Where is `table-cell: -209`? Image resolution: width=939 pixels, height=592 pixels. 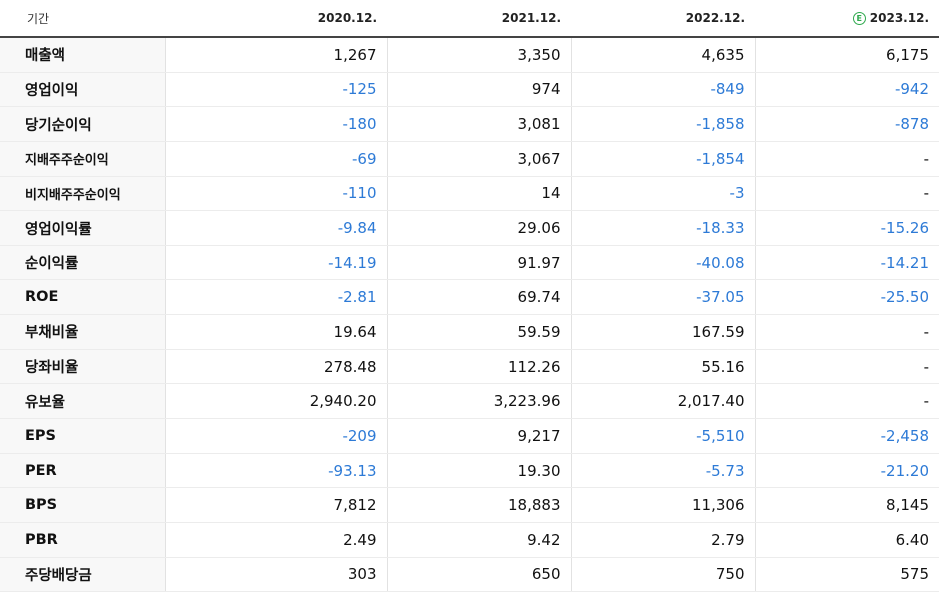 table-cell: -209 is located at coordinates (275, 436).